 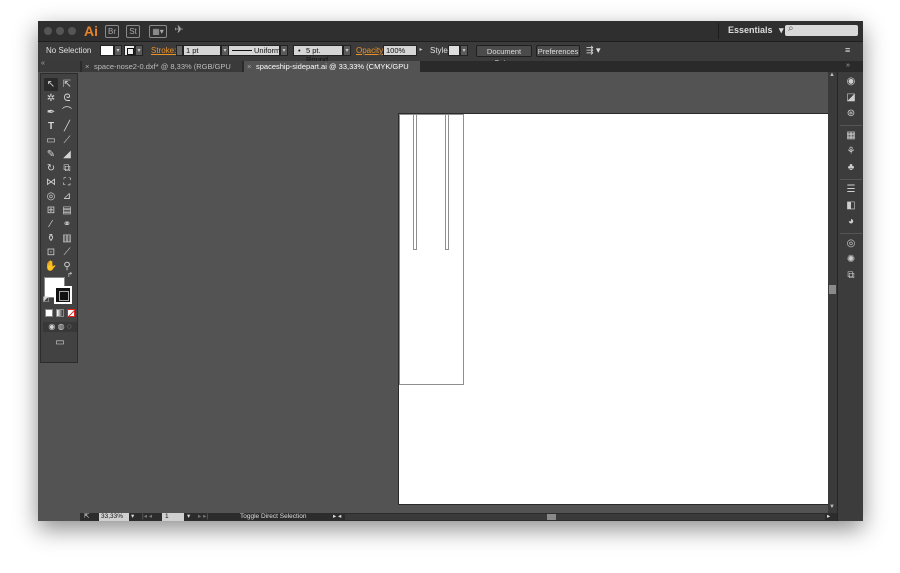 I want to click on minimize-window-button, so click(x=60, y=31).